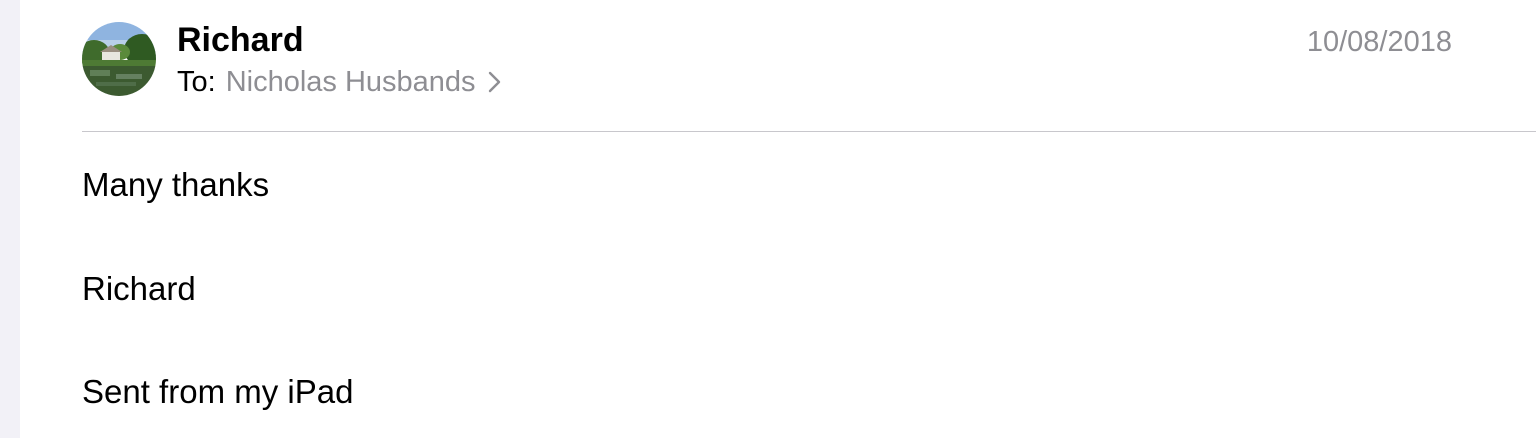 This screenshot has width=1536, height=438. I want to click on recipient-name: Nicholas Husbands, so click(351, 82).